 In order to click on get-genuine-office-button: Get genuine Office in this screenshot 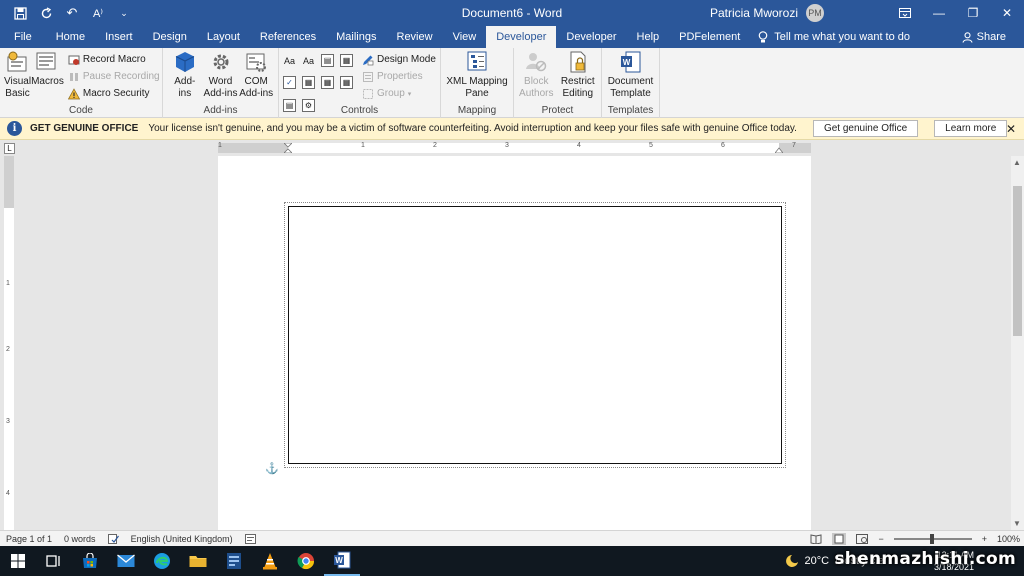, I will do `click(865, 128)`.